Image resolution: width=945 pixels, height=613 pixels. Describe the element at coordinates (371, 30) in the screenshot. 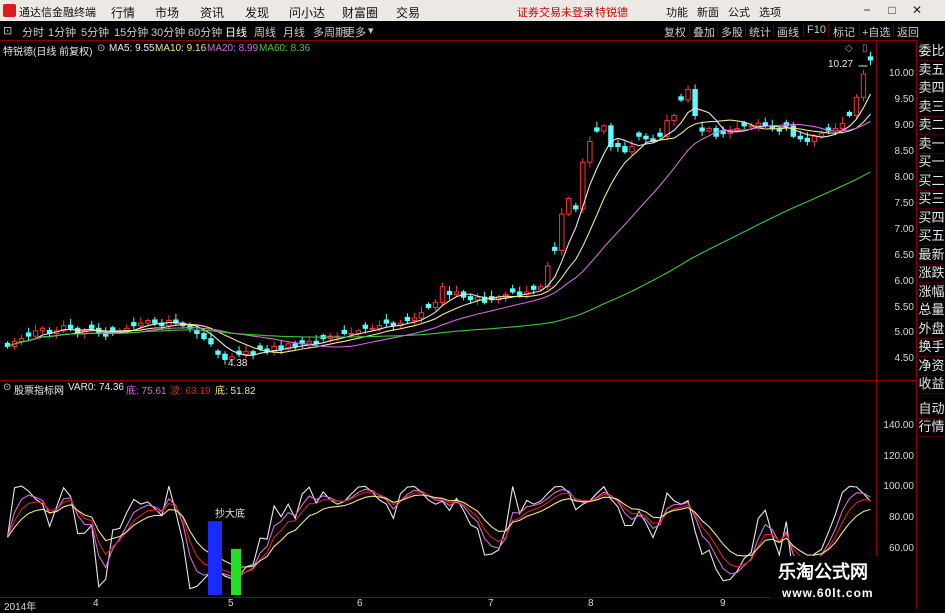

I see `more-chevron-icon: ▾` at that location.